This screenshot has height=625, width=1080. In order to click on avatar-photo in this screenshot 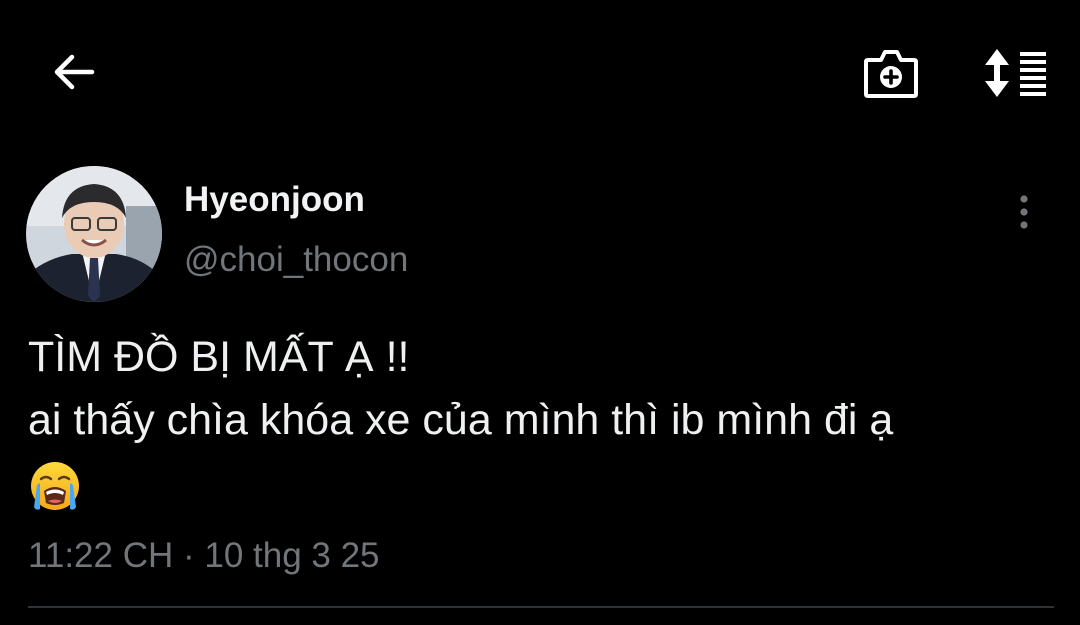, I will do `click(94, 234)`.